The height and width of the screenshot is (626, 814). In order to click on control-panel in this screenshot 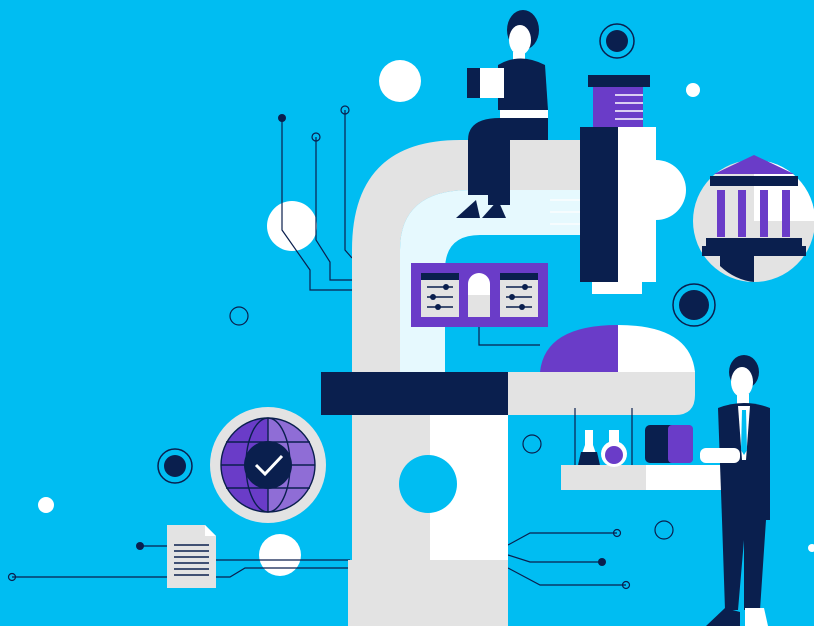, I will do `click(479, 295)`.